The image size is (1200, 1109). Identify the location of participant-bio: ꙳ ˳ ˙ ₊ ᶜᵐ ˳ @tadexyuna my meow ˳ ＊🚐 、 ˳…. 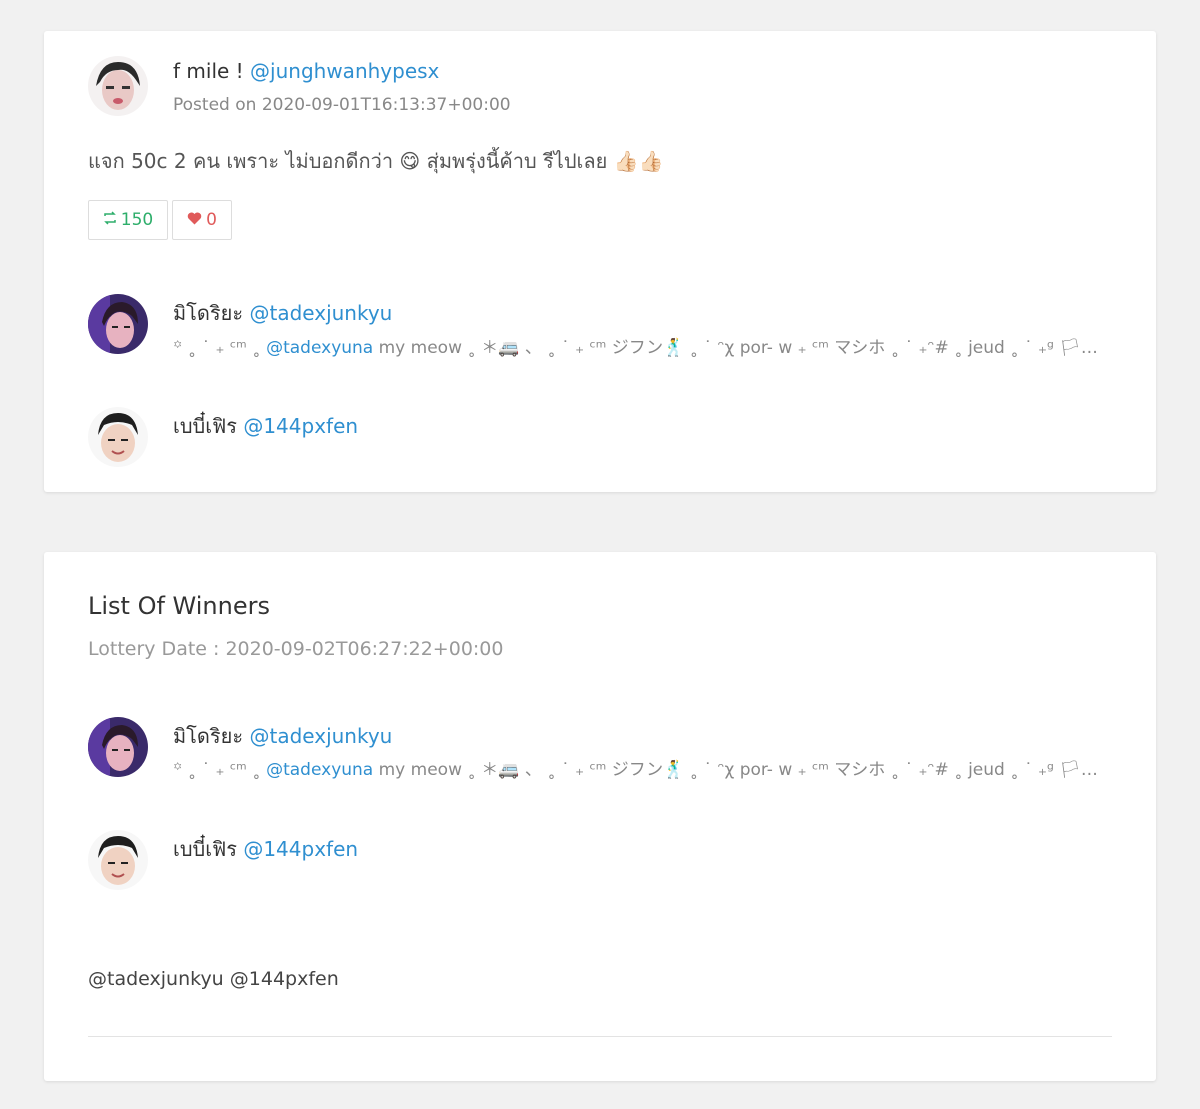
(643, 345).